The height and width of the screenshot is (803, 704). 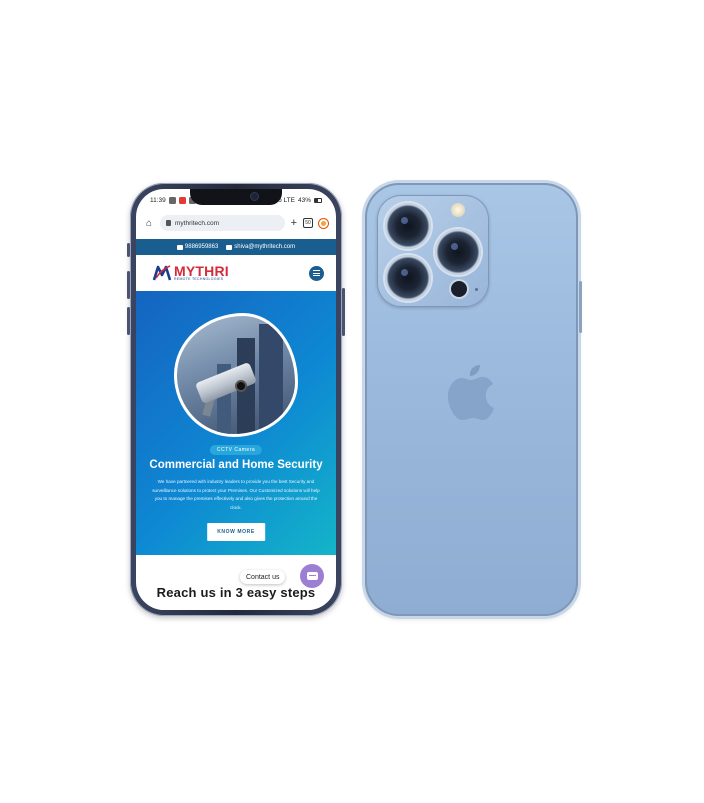 What do you see at coordinates (199, 279) in the screenshot?
I see `logo-tagline: REMOTE TECHNOLOGIES` at bounding box center [199, 279].